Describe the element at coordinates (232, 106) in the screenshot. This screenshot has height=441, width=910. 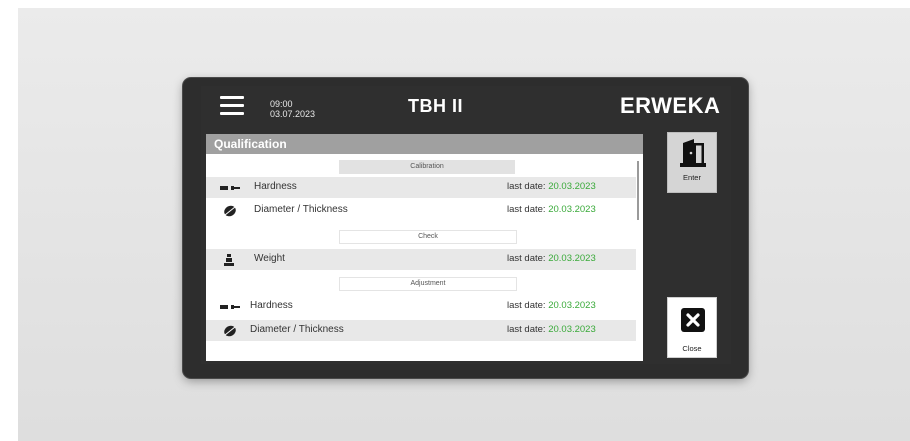
I see `hamburger-menu-icon` at that location.